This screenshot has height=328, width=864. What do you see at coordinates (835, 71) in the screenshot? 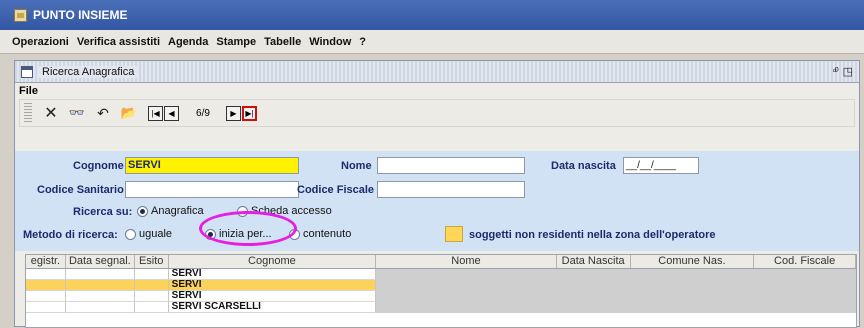
I see `restore-icon: ▫ͦ` at bounding box center [835, 71].